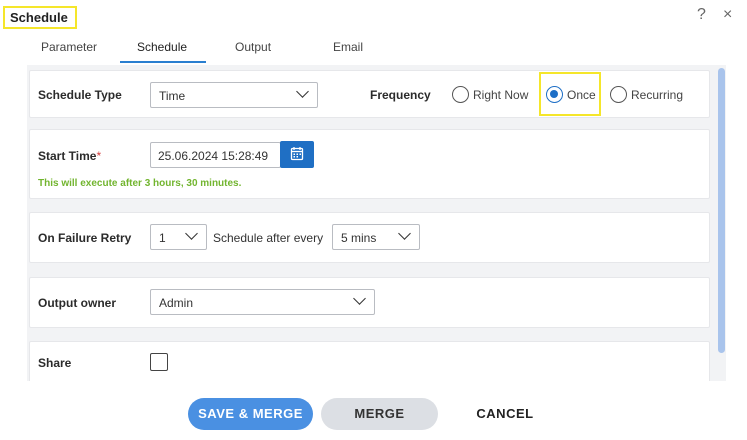 This screenshot has width=747, height=440. I want to click on frequency-once-radio, so click(554, 94).